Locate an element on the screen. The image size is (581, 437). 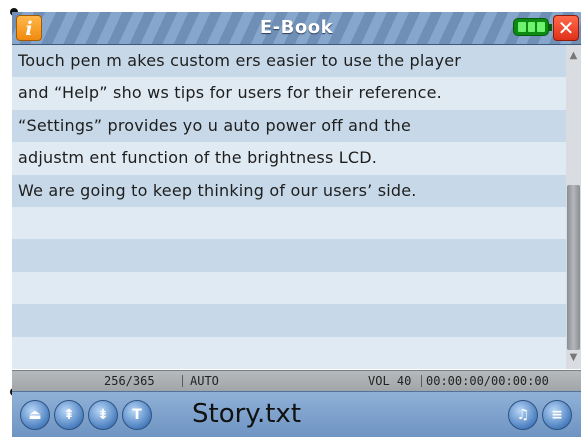
window-title: E-Book is located at coordinates (296, 27).